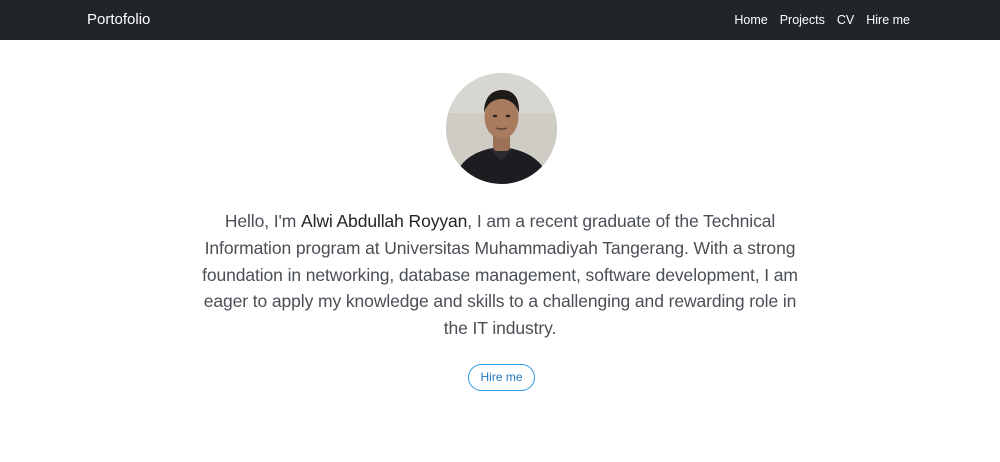 The image size is (1000, 462). What do you see at coordinates (750, 20) in the screenshot?
I see `nav-link-home: Home` at bounding box center [750, 20].